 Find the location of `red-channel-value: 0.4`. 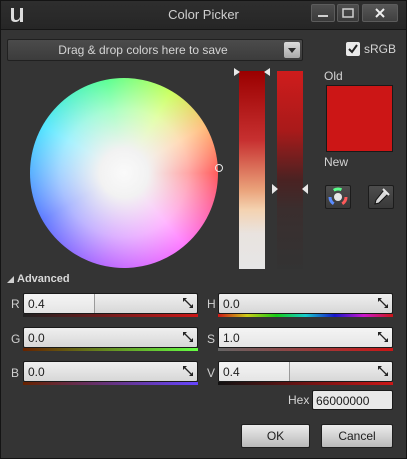

red-channel-value: 0.4 is located at coordinates (36, 304).